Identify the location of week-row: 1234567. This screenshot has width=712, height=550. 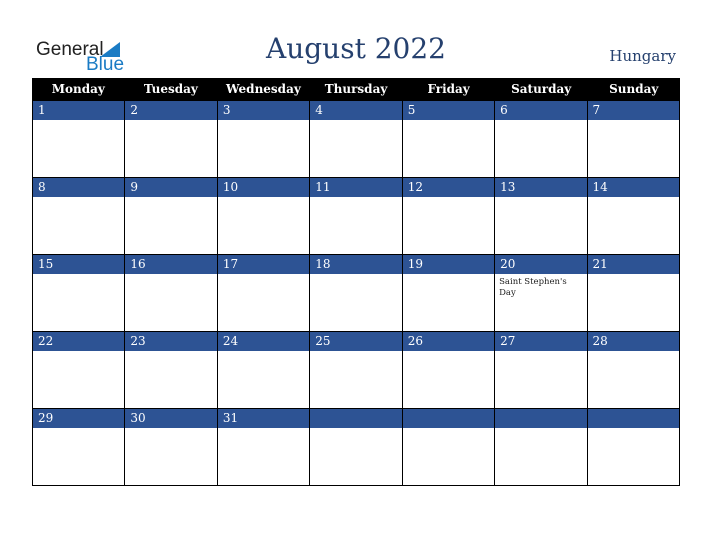
(356, 139).